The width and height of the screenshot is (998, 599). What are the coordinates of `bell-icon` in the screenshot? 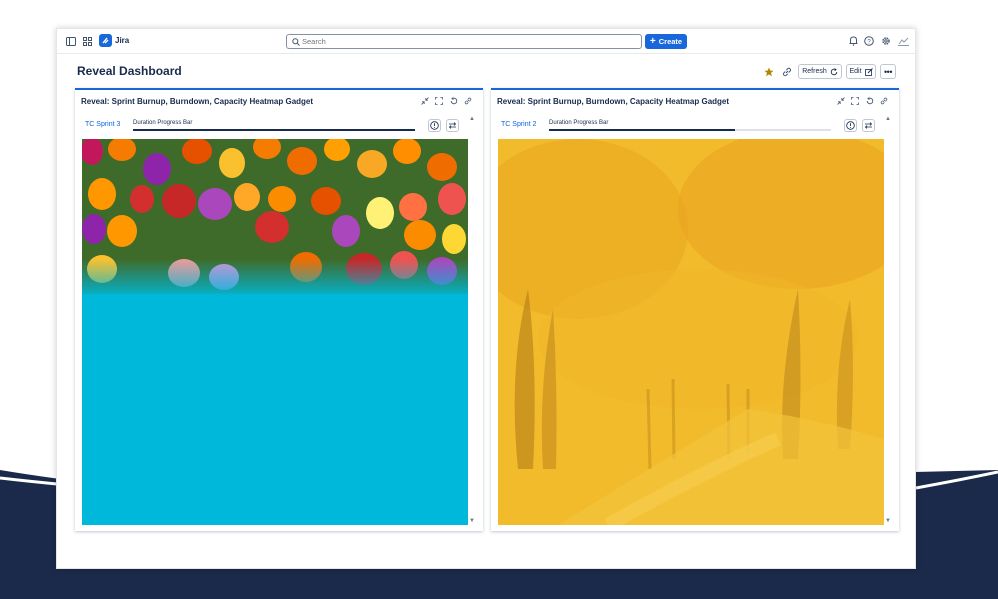 It's located at (853, 41).